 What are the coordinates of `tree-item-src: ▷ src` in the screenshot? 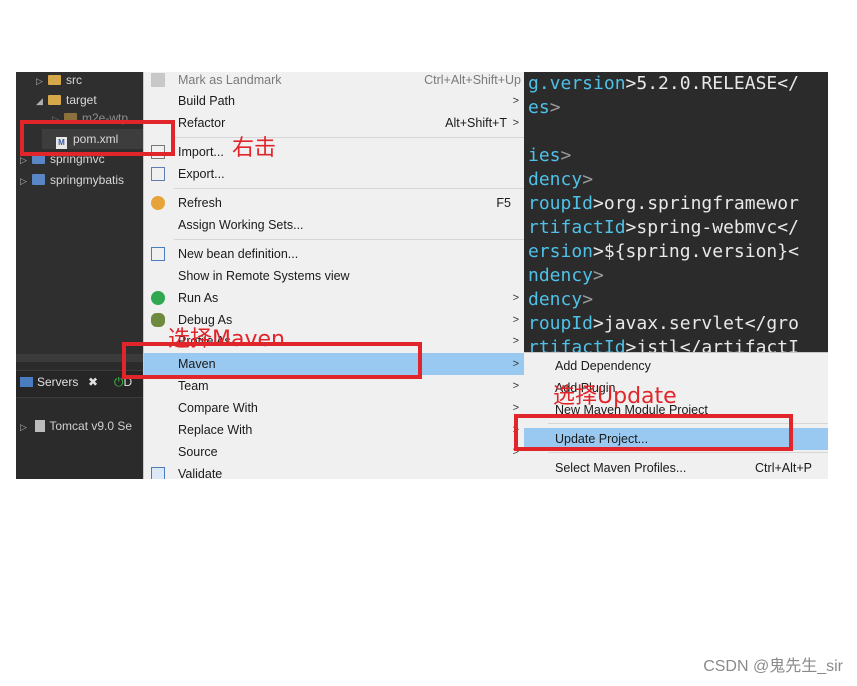 It's located at (59, 81).